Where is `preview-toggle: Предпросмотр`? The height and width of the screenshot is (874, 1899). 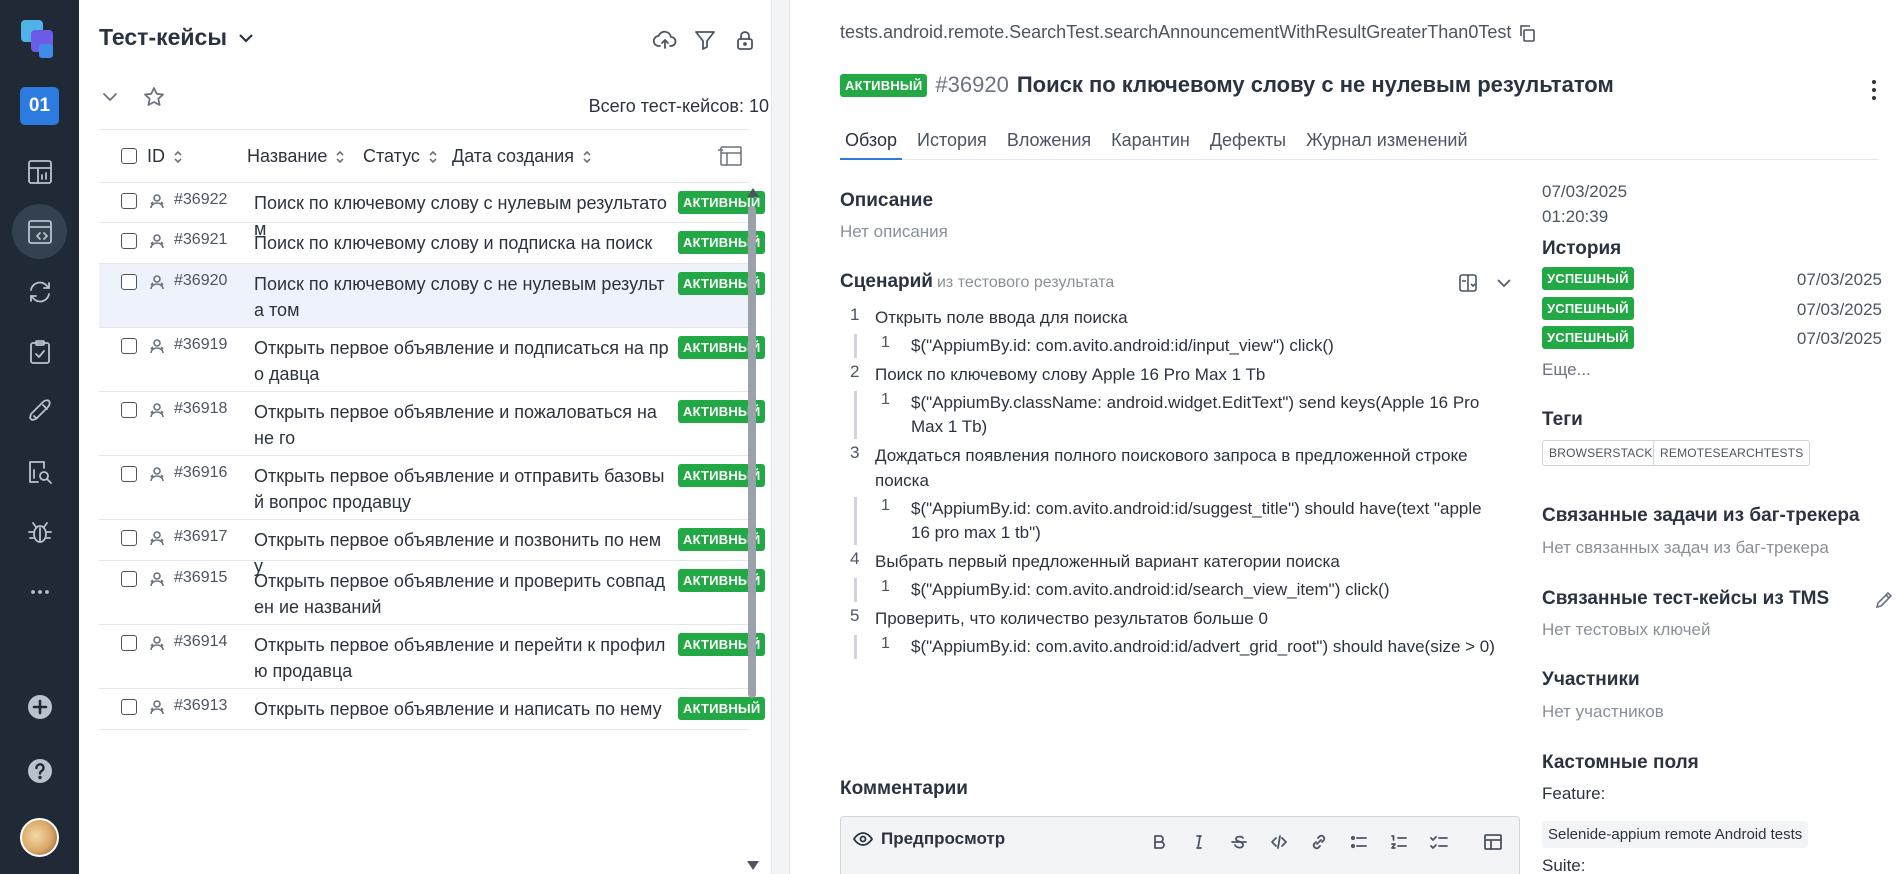 preview-toggle: Предпросмотр is located at coordinates (929, 839).